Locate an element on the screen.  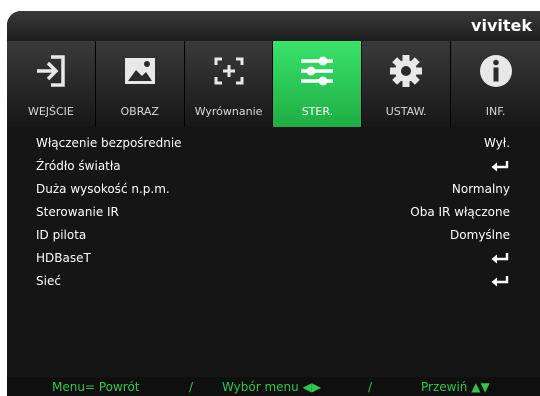
alignment-icon is located at coordinates (229, 71).